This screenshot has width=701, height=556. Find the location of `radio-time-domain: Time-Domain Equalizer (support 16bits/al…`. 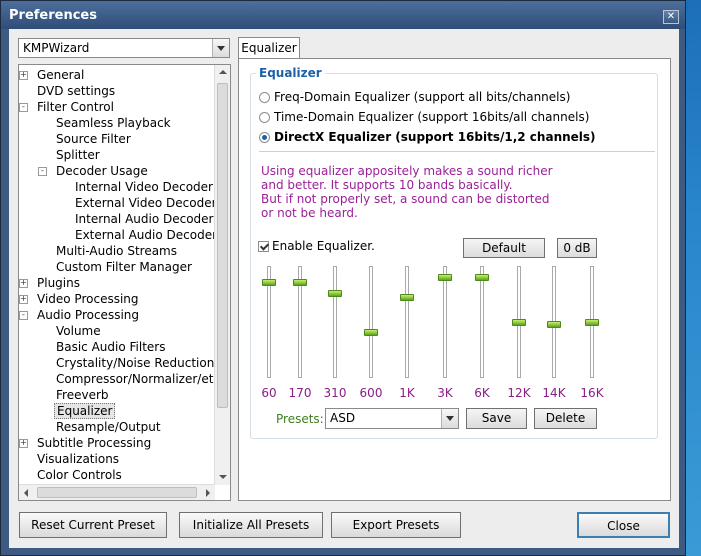

radio-time-domain: Time-Domain Equalizer (support 16bits/al… is located at coordinates (424, 117).